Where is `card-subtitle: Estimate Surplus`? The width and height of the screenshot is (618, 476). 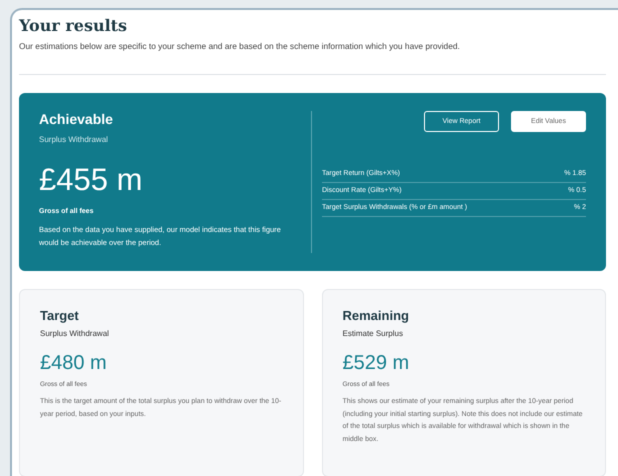
card-subtitle: Estimate Surplus is located at coordinates (373, 333).